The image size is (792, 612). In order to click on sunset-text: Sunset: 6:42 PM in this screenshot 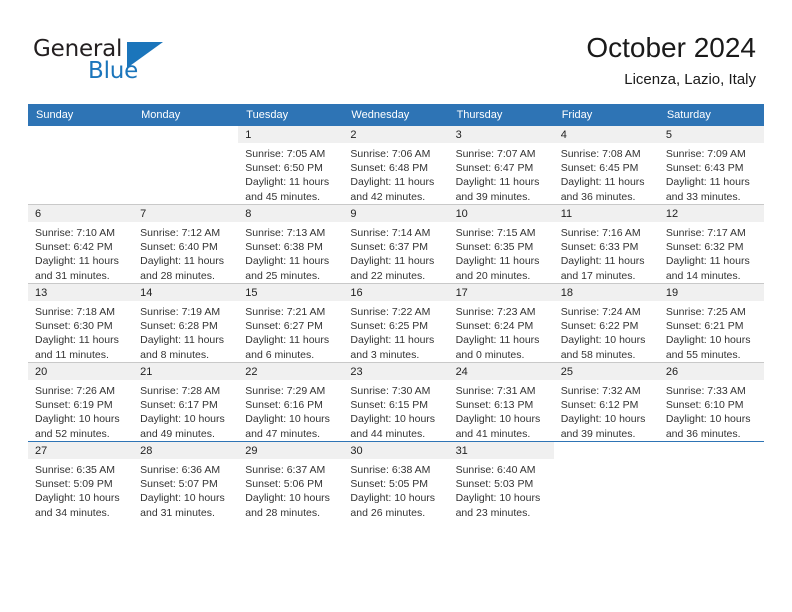, I will do `click(74, 247)`.